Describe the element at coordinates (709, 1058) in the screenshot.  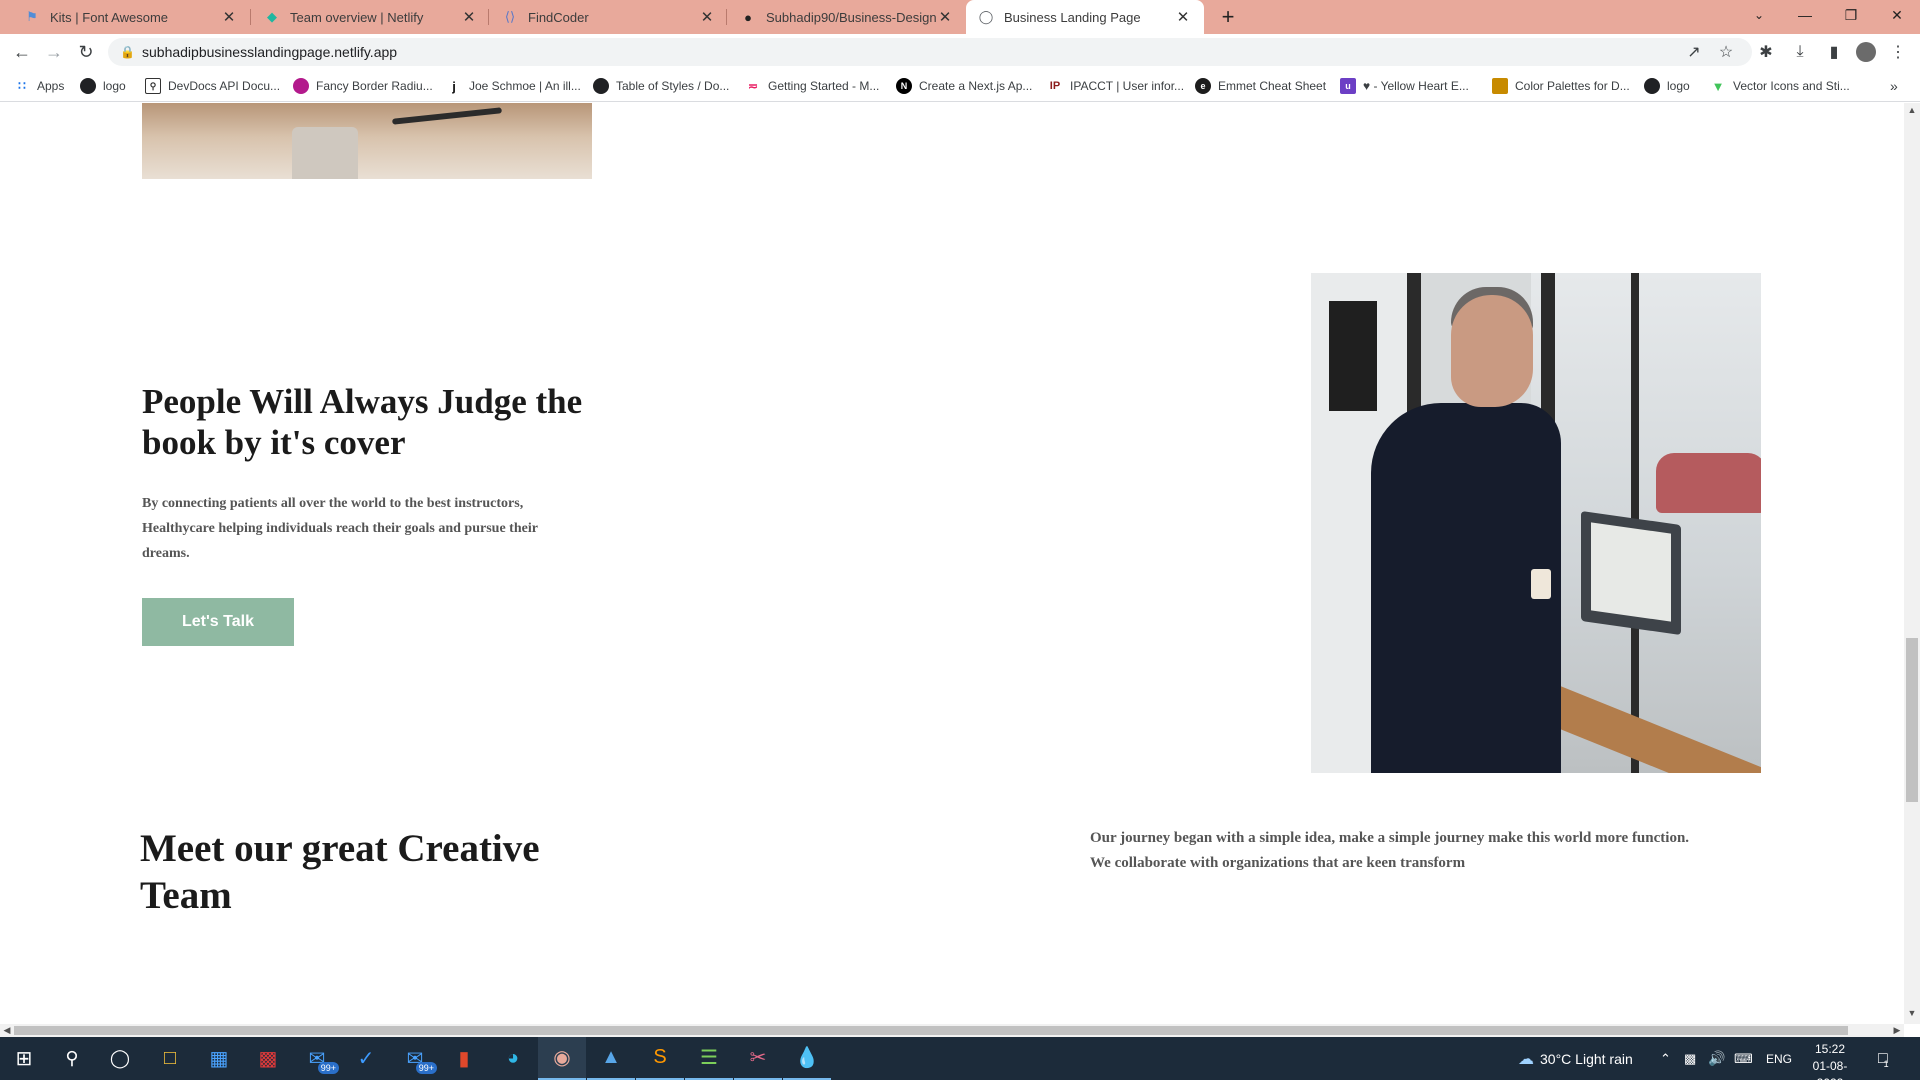
I see `notepad-icon: ☰` at that location.